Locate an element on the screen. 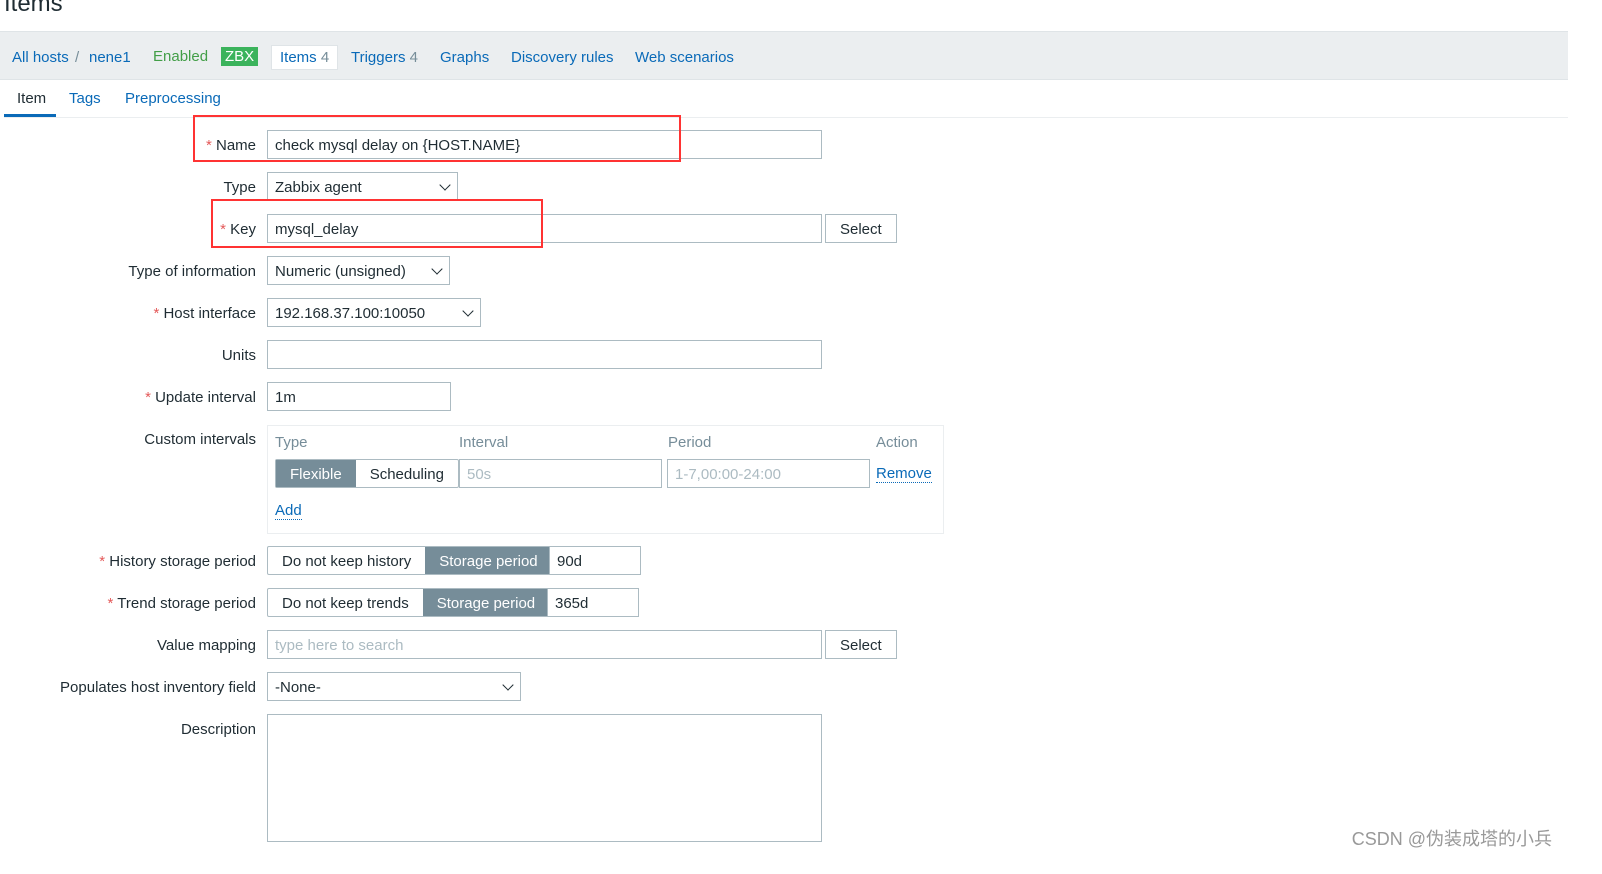 The image size is (1602, 874). items-count: 4 is located at coordinates (325, 57).